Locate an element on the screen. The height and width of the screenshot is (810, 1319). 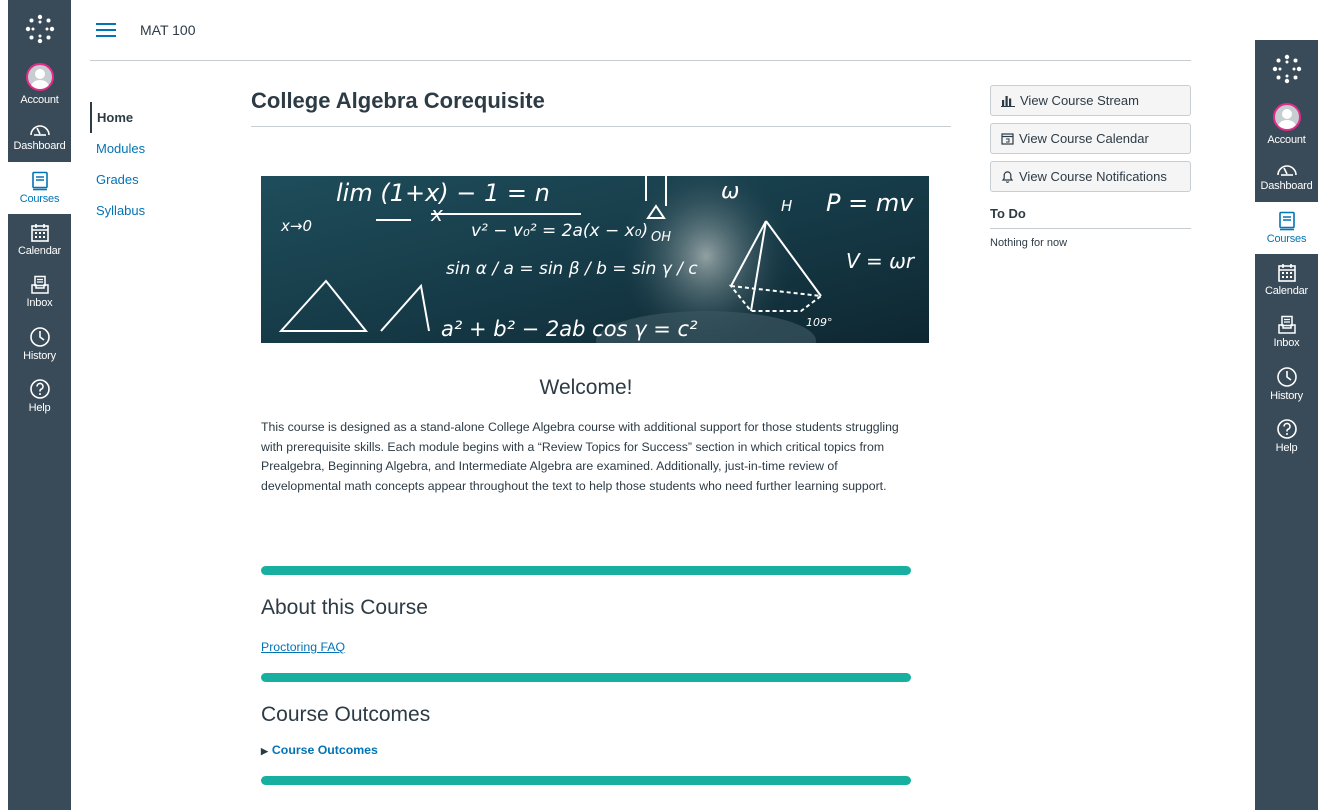
view-course-stream-button: View Course Stream is located at coordinates (1090, 100).